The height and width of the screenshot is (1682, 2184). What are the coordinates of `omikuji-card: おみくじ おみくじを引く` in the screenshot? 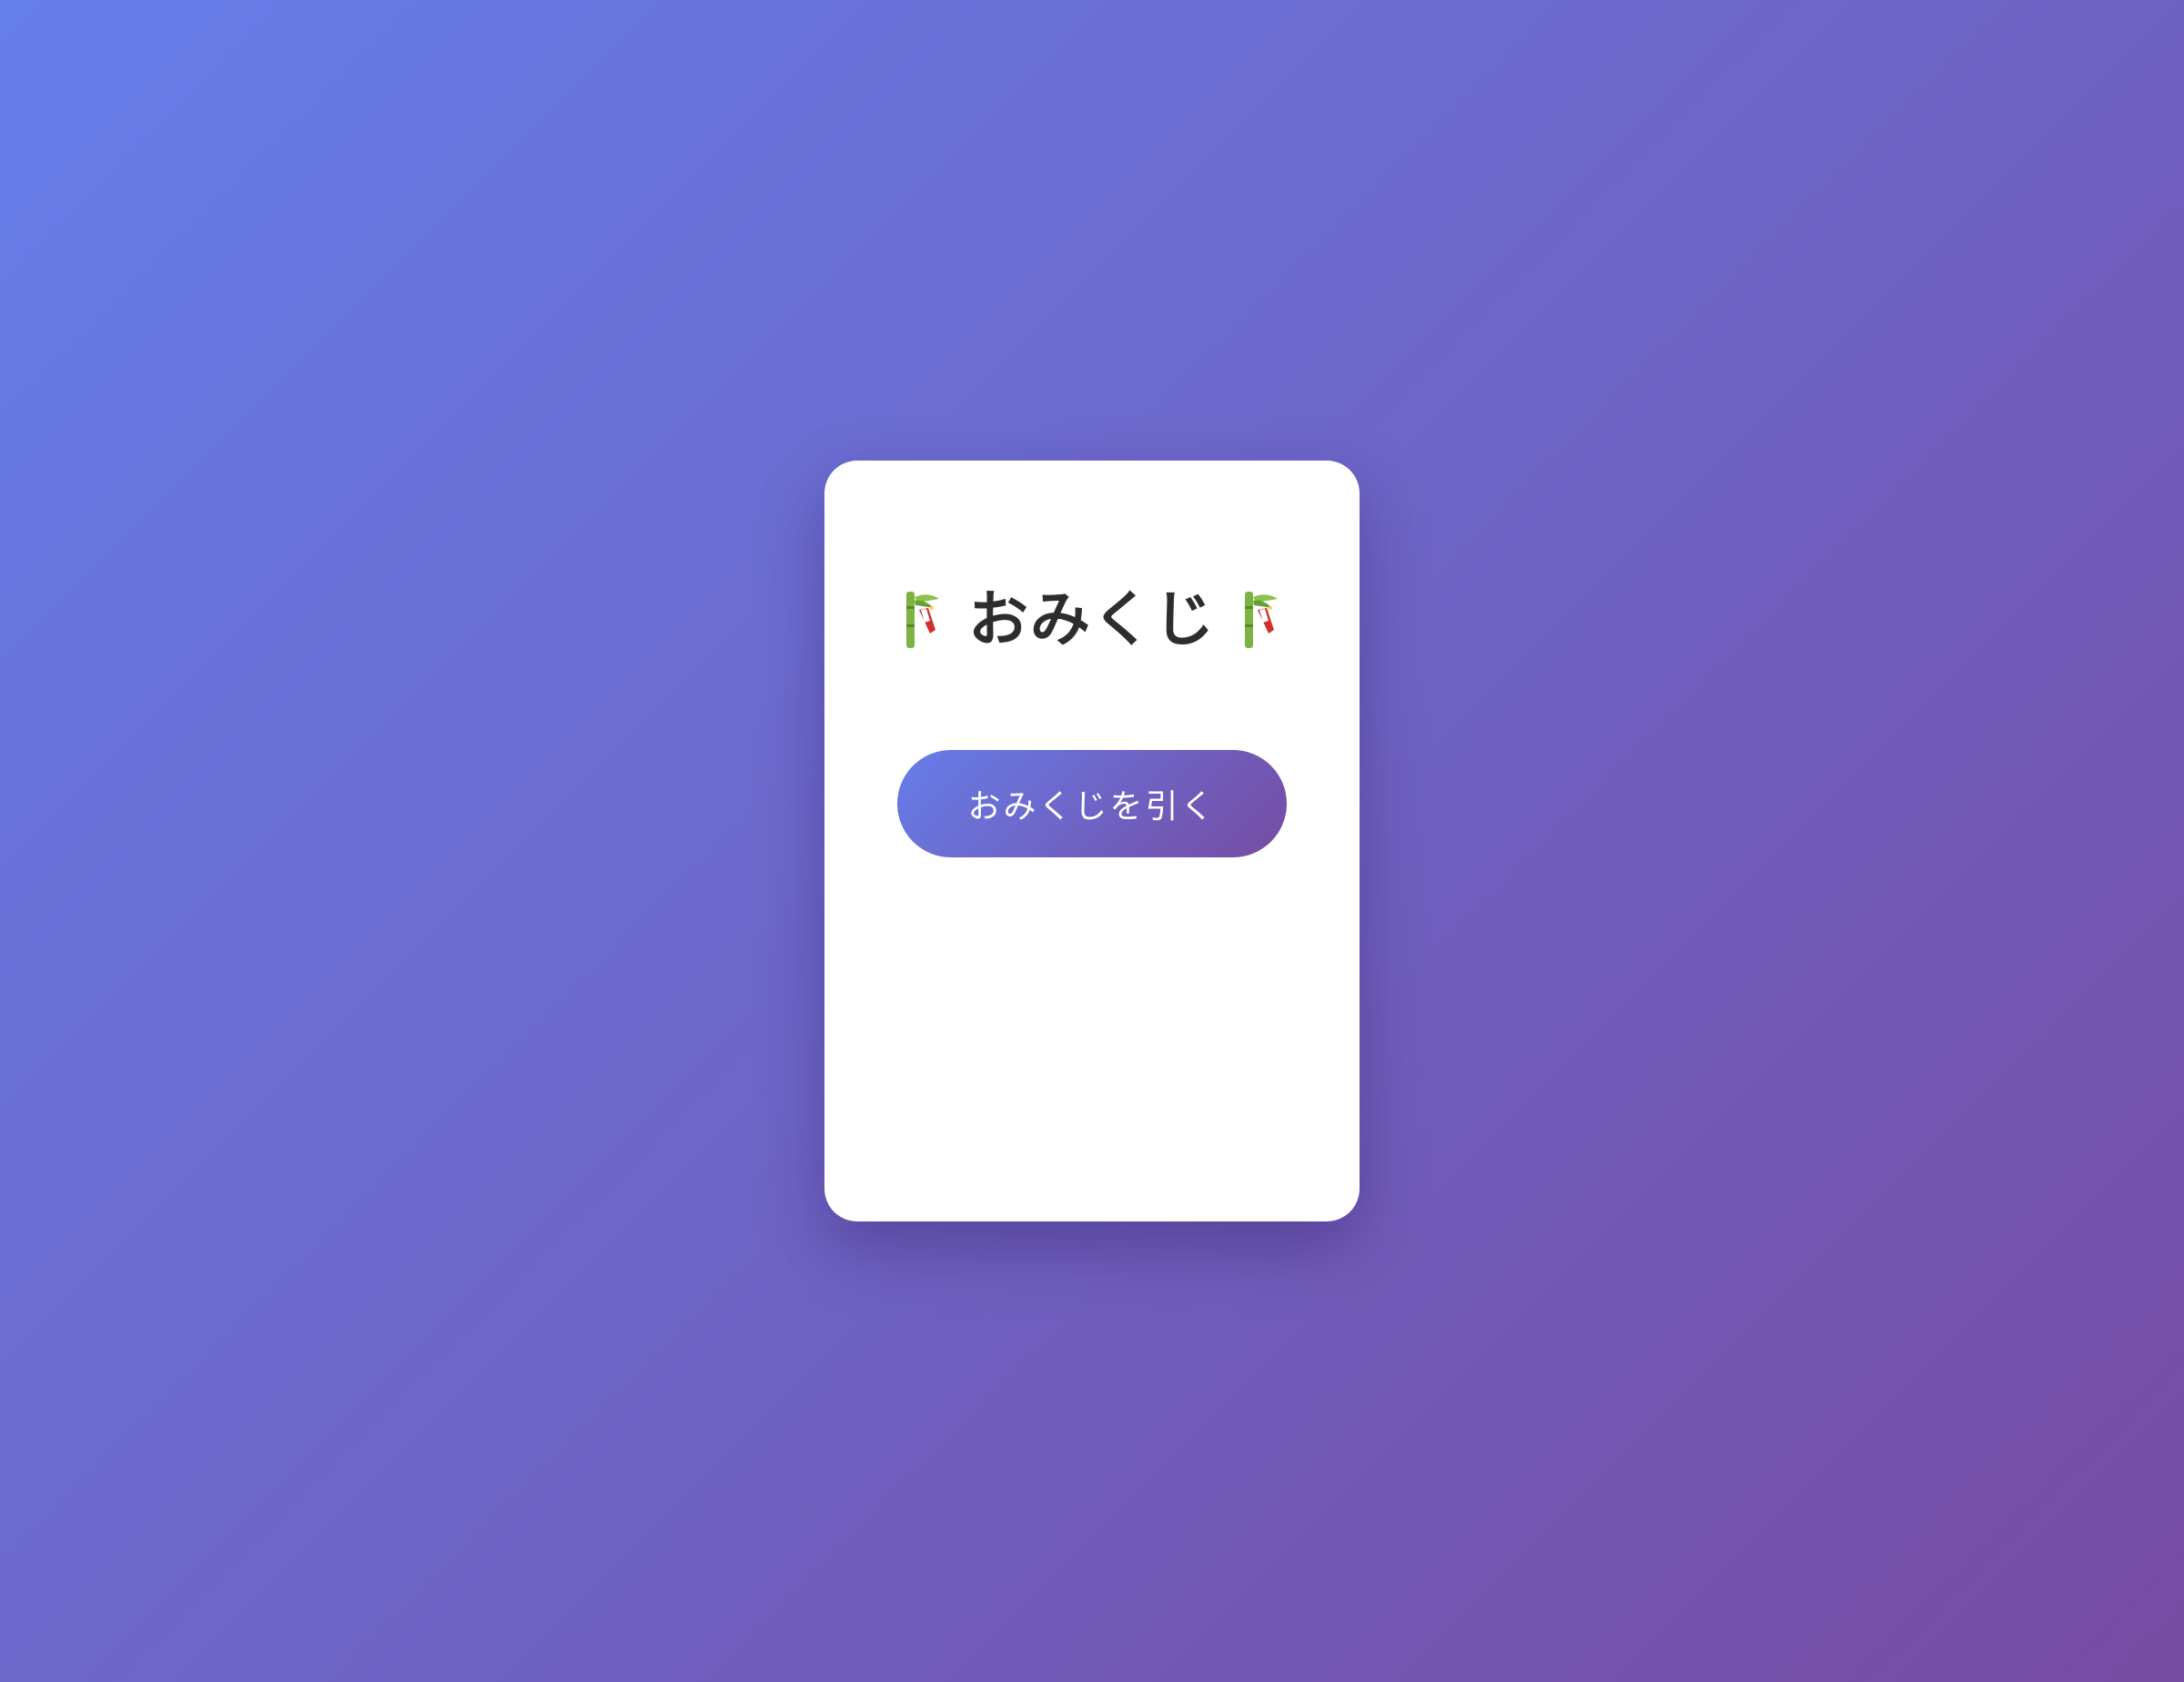 It's located at (1092, 841).